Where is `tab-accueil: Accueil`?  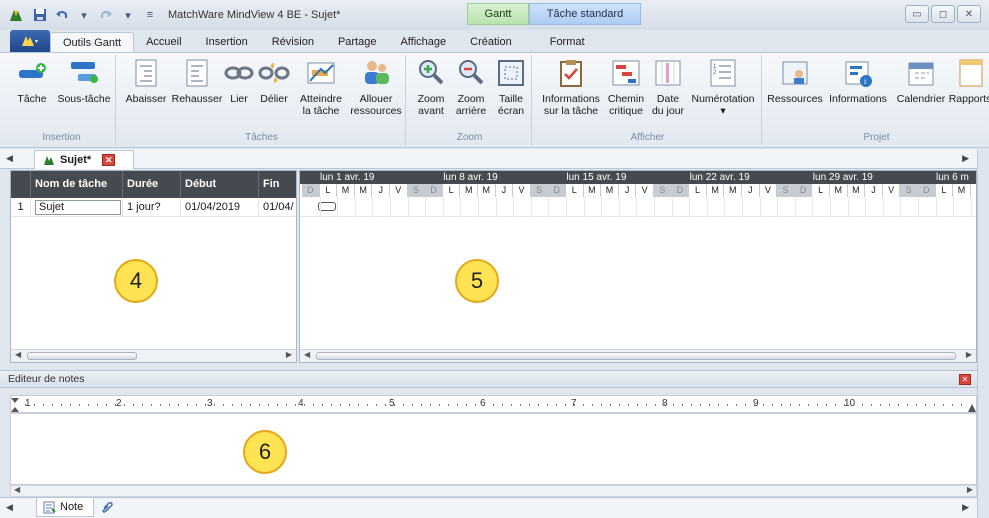 tab-accueil: Accueil is located at coordinates (163, 42).